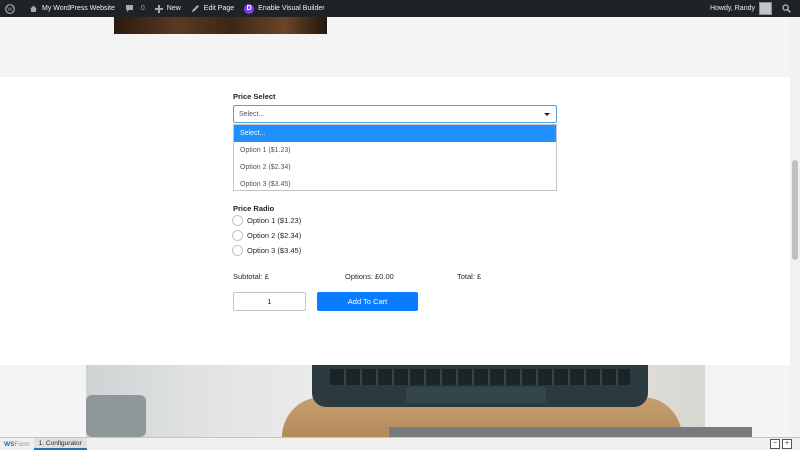  What do you see at coordinates (142, 8) in the screenshot?
I see `comments-count: 0` at bounding box center [142, 8].